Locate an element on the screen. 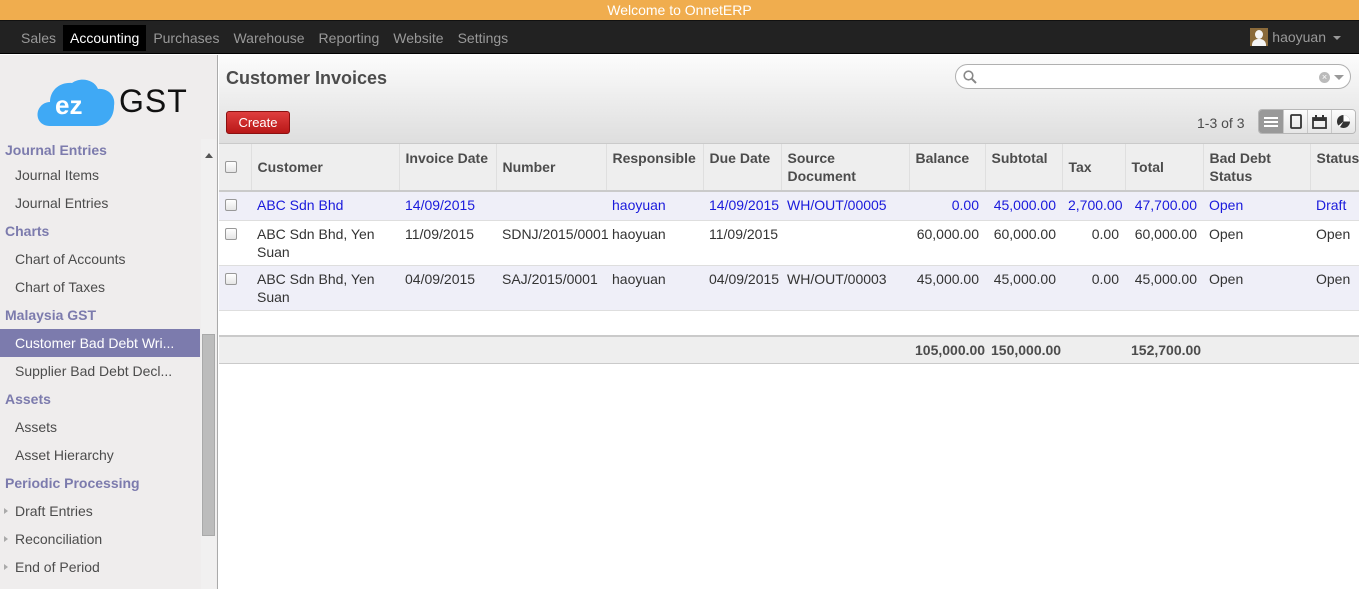  cell-subtotal: 45,000.00 is located at coordinates (1023, 206).